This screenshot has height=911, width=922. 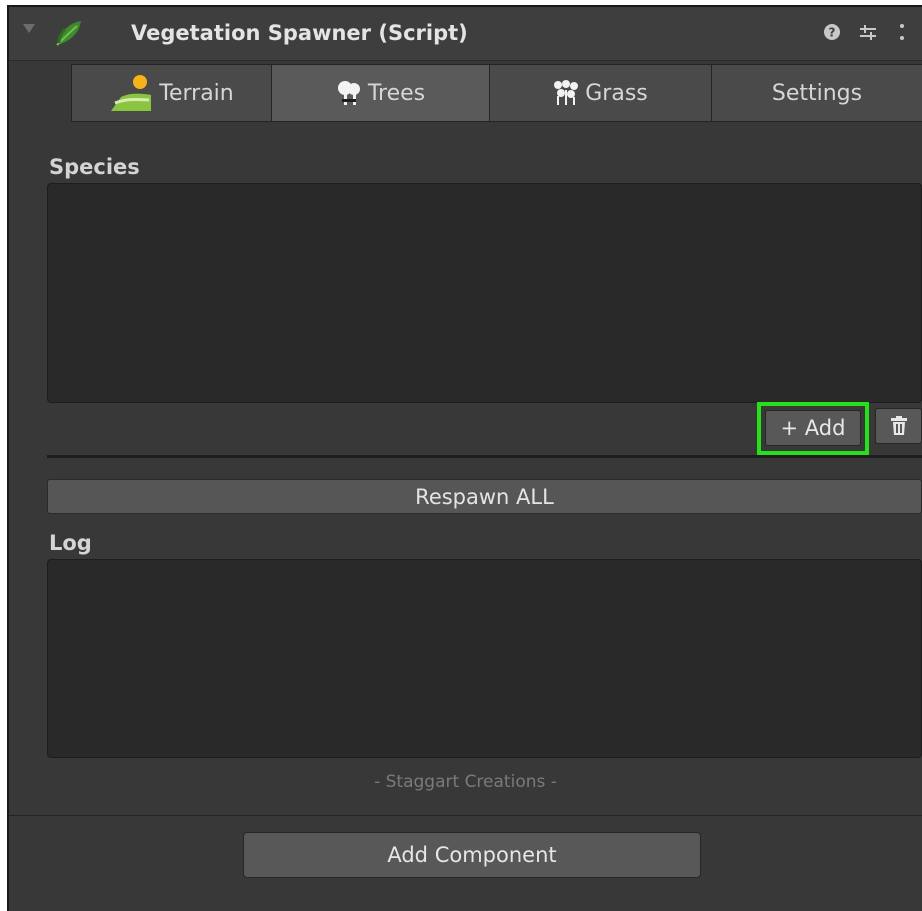 I want to click on credits-text: - Staggart Creations -, so click(x=465, y=782).